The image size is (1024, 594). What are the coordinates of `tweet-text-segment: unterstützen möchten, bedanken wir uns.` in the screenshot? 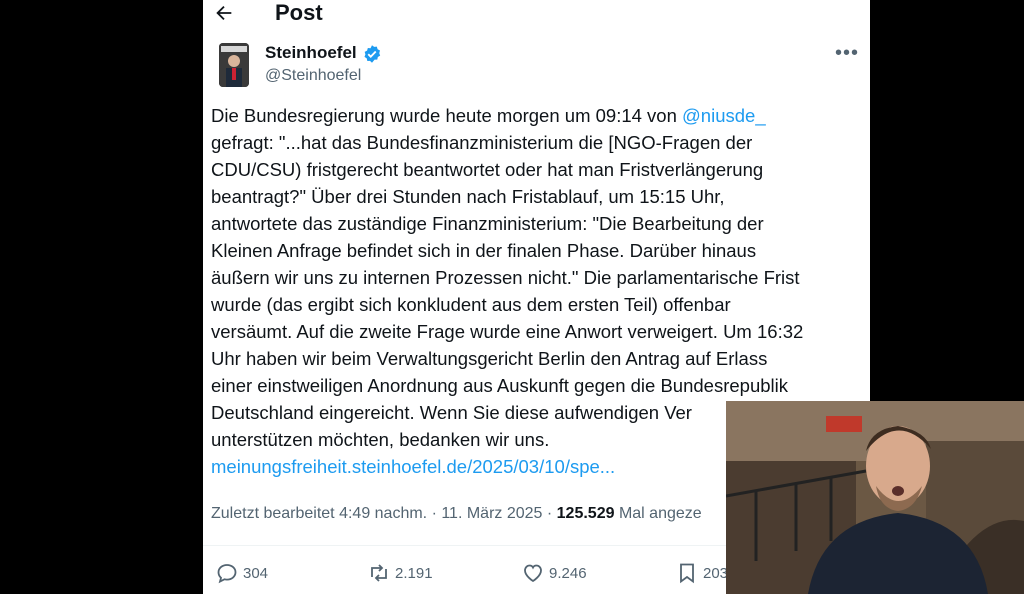 It's located at (380, 439).